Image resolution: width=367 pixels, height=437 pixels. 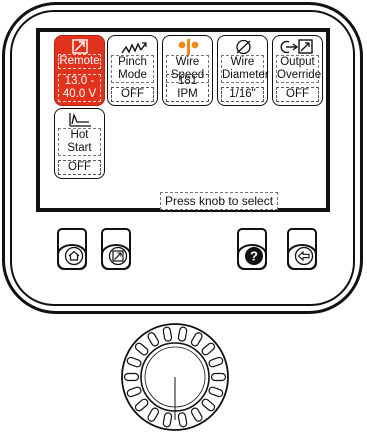 What do you see at coordinates (79, 88) in the screenshot?
I see `tile-value: 13.0 - 40.0 V` at bounding box center [79, 88].